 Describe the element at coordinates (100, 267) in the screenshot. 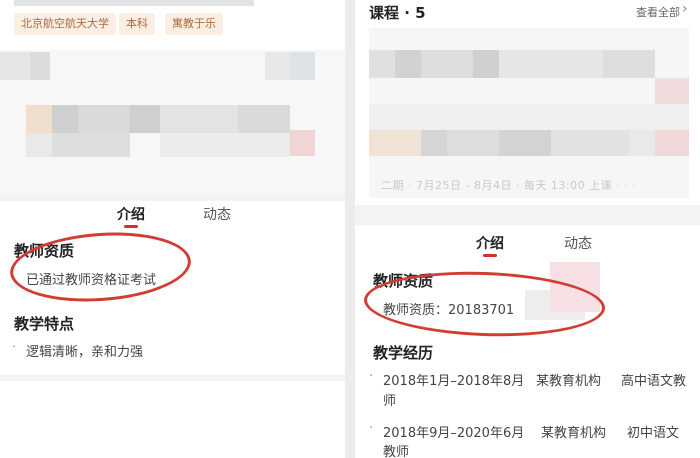

I see `red-circle-annotation` at that location.